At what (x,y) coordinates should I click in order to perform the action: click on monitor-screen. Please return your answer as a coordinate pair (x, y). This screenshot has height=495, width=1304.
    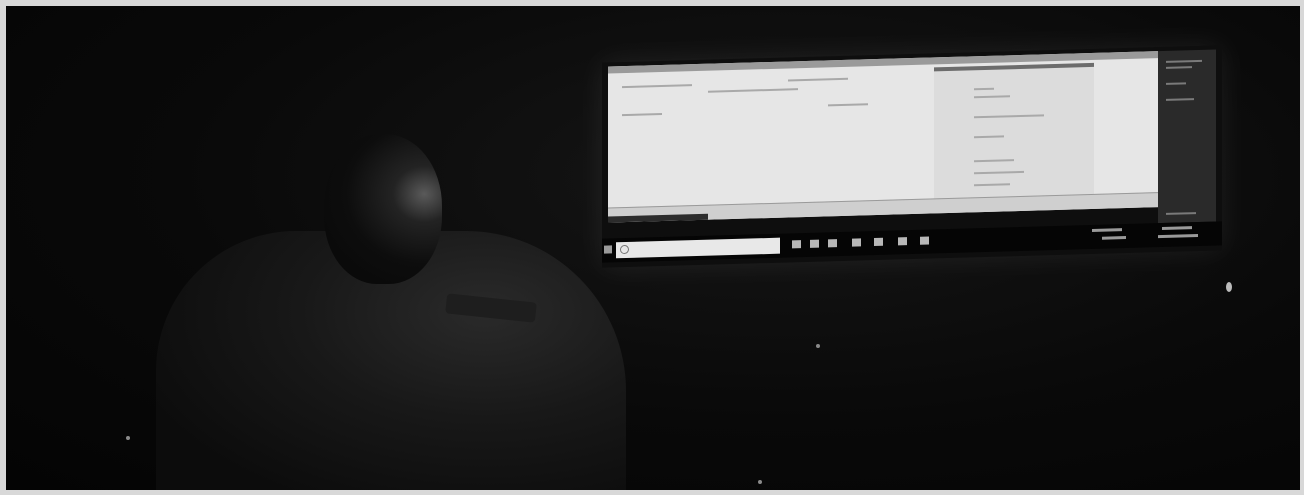
    Looking at the image, I should click on (883, 137).